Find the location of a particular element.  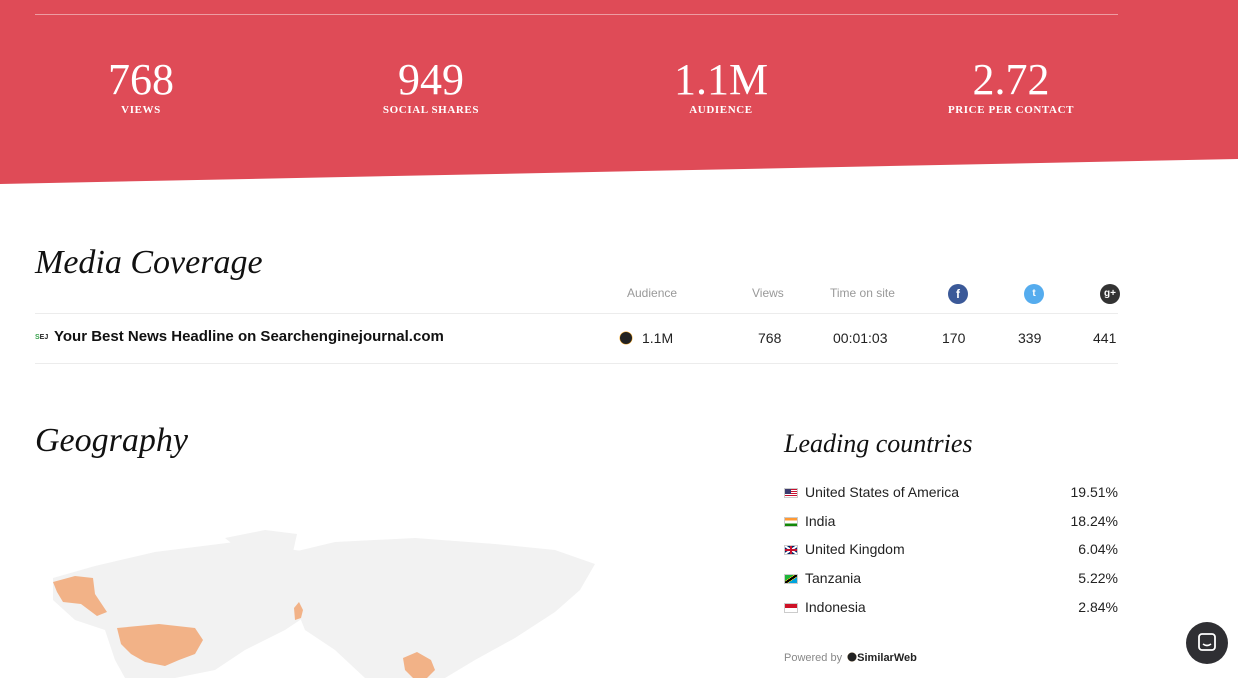

media-coverage-title: Media Coverage is located at coordinates (149, 262).